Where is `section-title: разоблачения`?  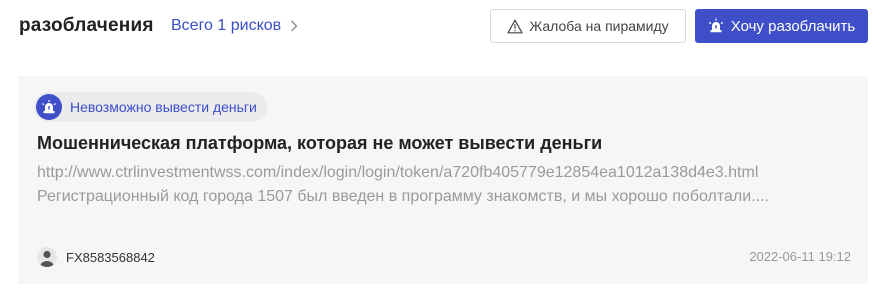
section-title: разоблачения is located at coordinates (86, 25).